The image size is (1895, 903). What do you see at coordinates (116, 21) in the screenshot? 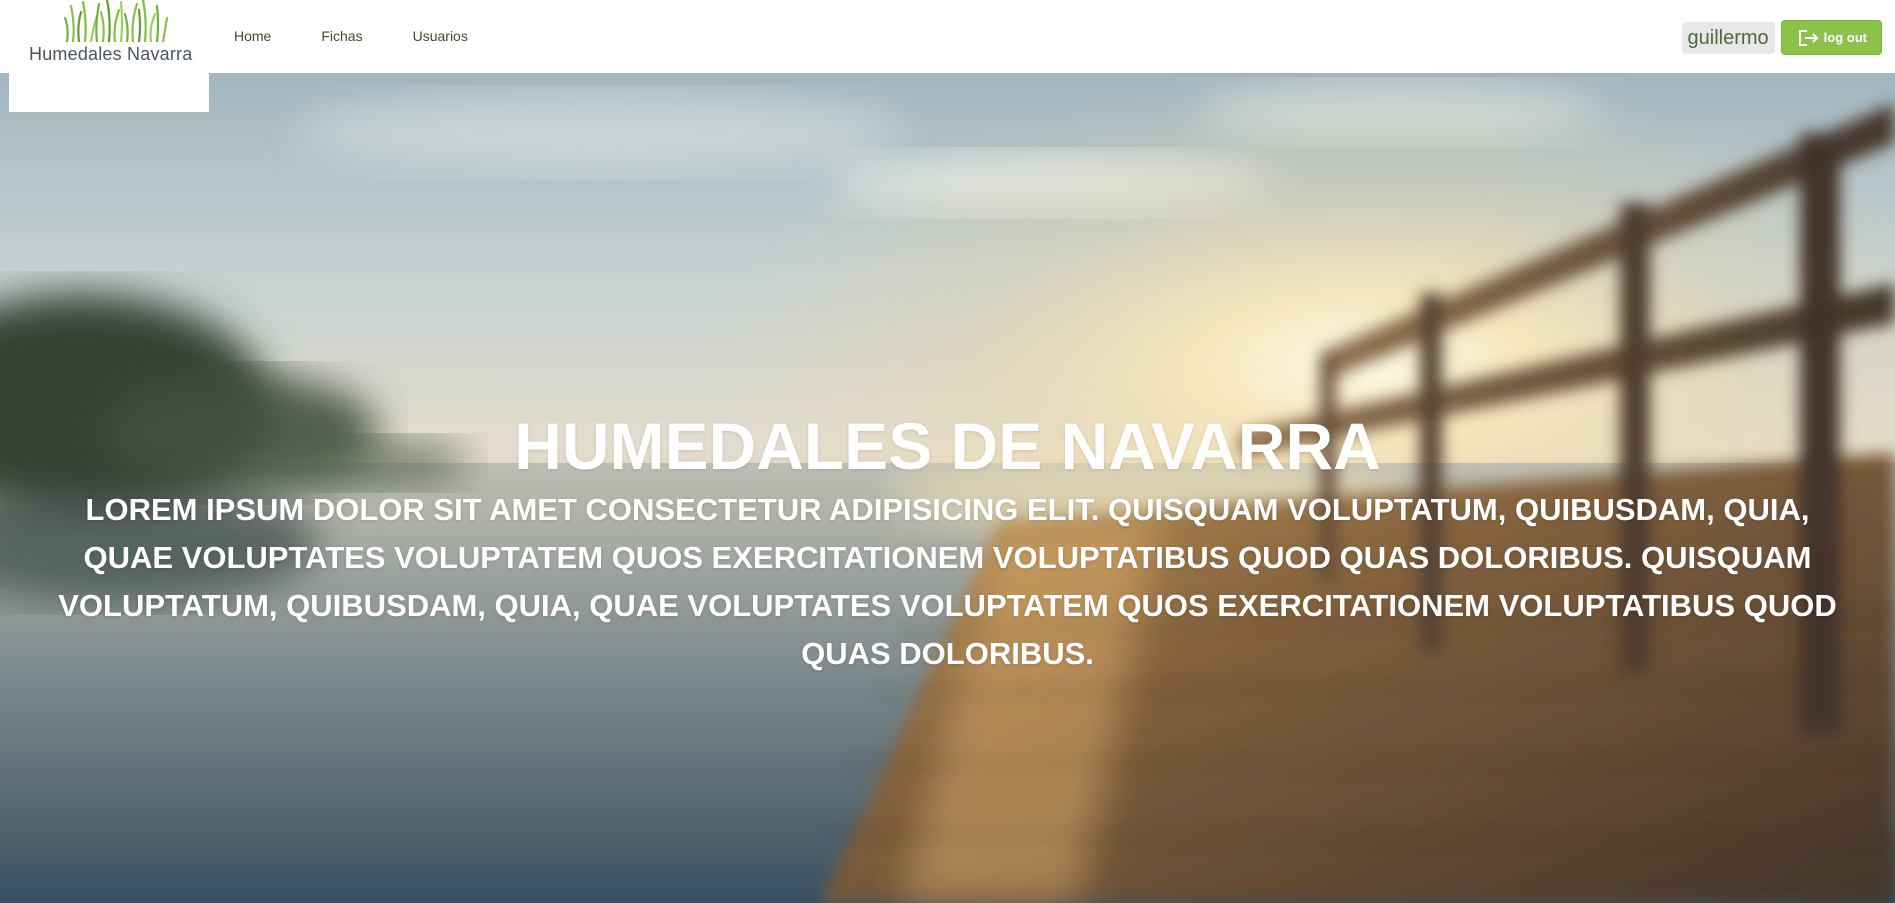
I see `grass-logo-icon` at bounding box center [116, 21].